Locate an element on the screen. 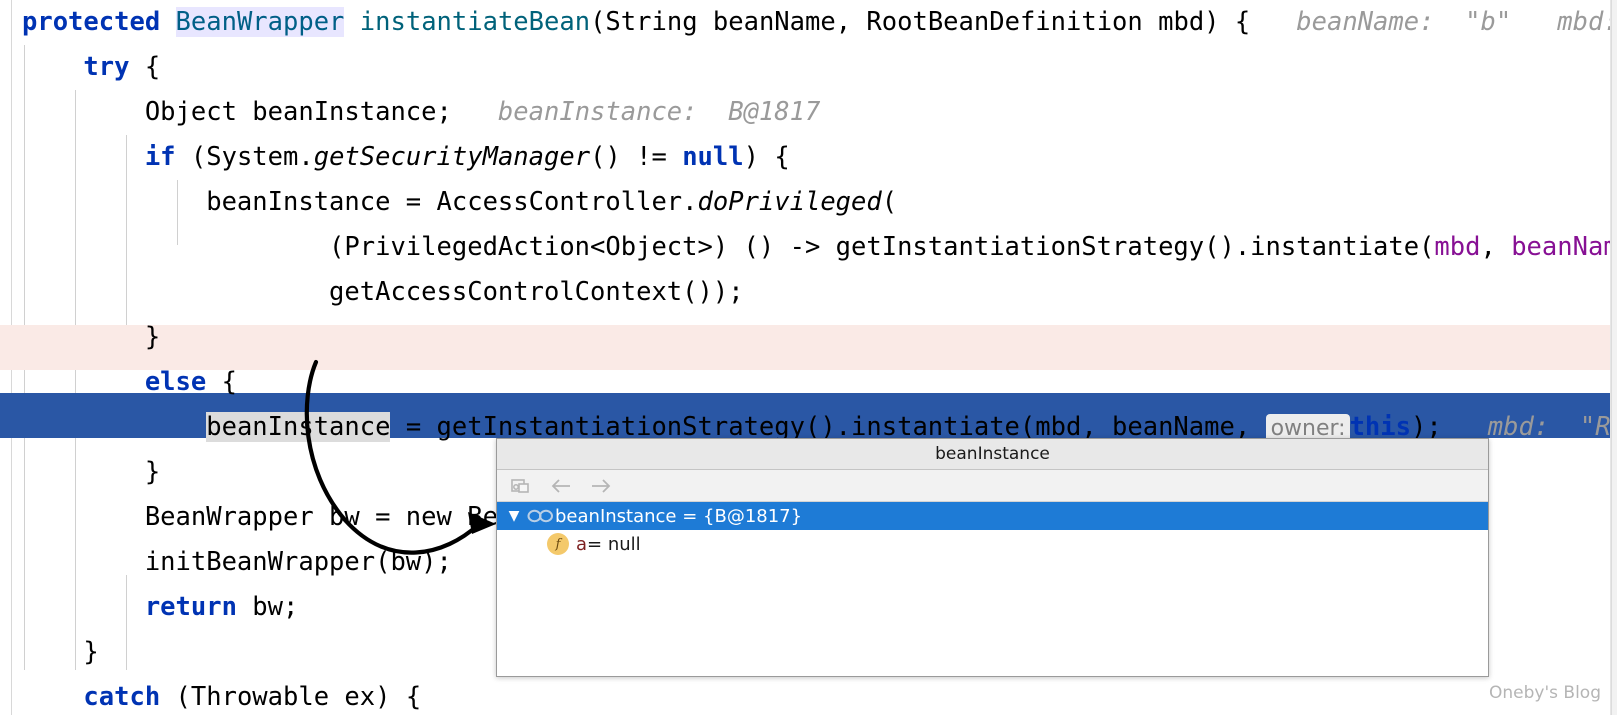 This screenshot has width=1617, height=715. code-token: null is located at coordinates (713, 157).